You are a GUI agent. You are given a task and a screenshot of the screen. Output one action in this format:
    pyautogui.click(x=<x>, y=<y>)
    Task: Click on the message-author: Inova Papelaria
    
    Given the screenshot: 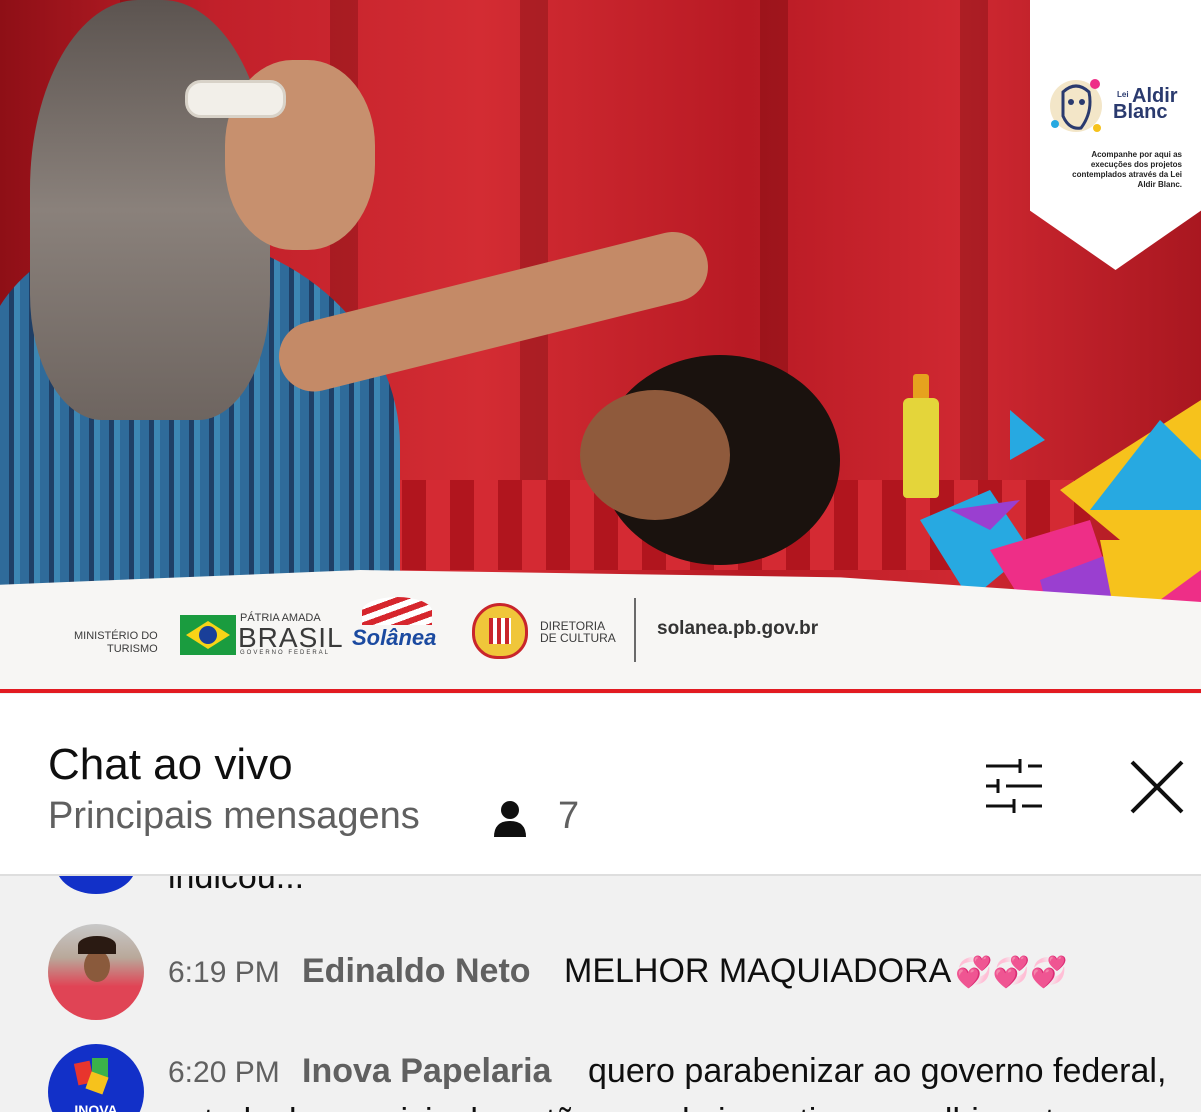 What is the action you would take?
    pyautogui.click(x=426, y=1071)
    